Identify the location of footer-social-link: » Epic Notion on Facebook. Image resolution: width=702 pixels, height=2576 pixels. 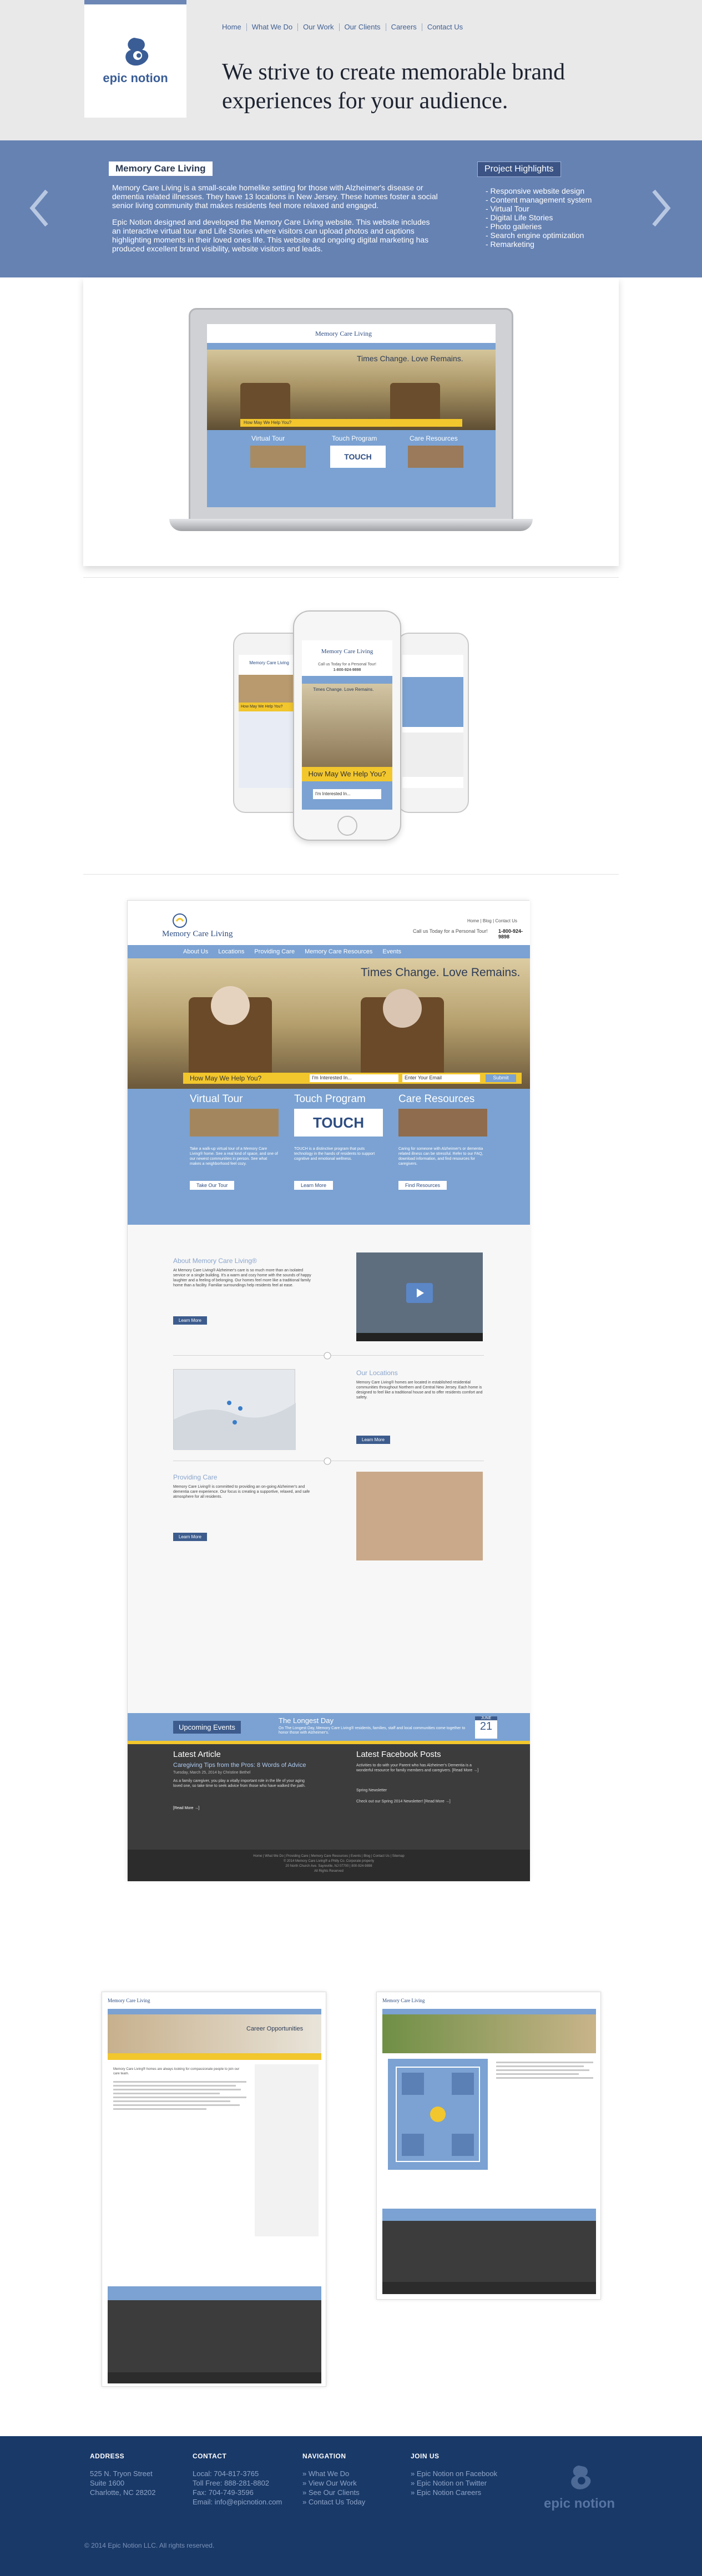
(454, 2473).